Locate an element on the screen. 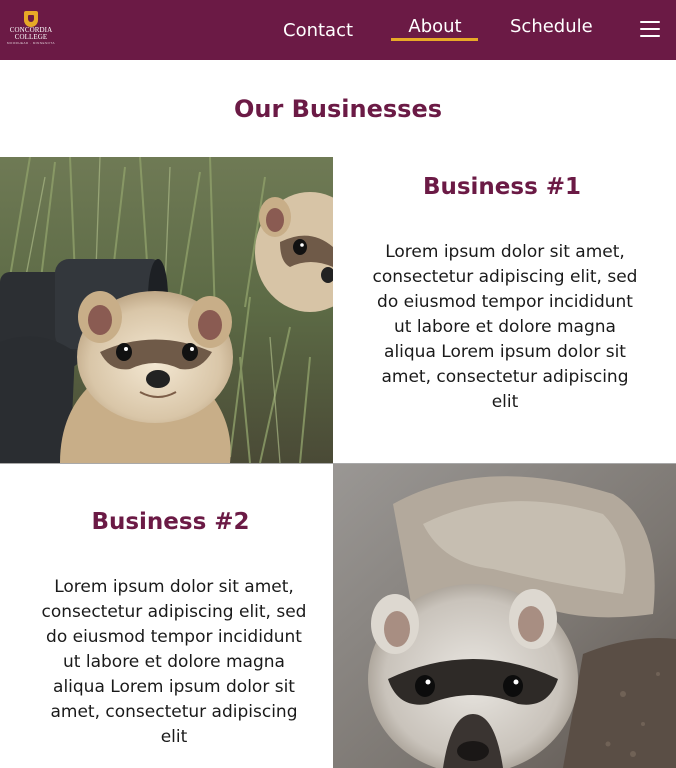 This screenshot has width=676, height=768. hamburger-menu-icon is located at coordinates (650, 29).